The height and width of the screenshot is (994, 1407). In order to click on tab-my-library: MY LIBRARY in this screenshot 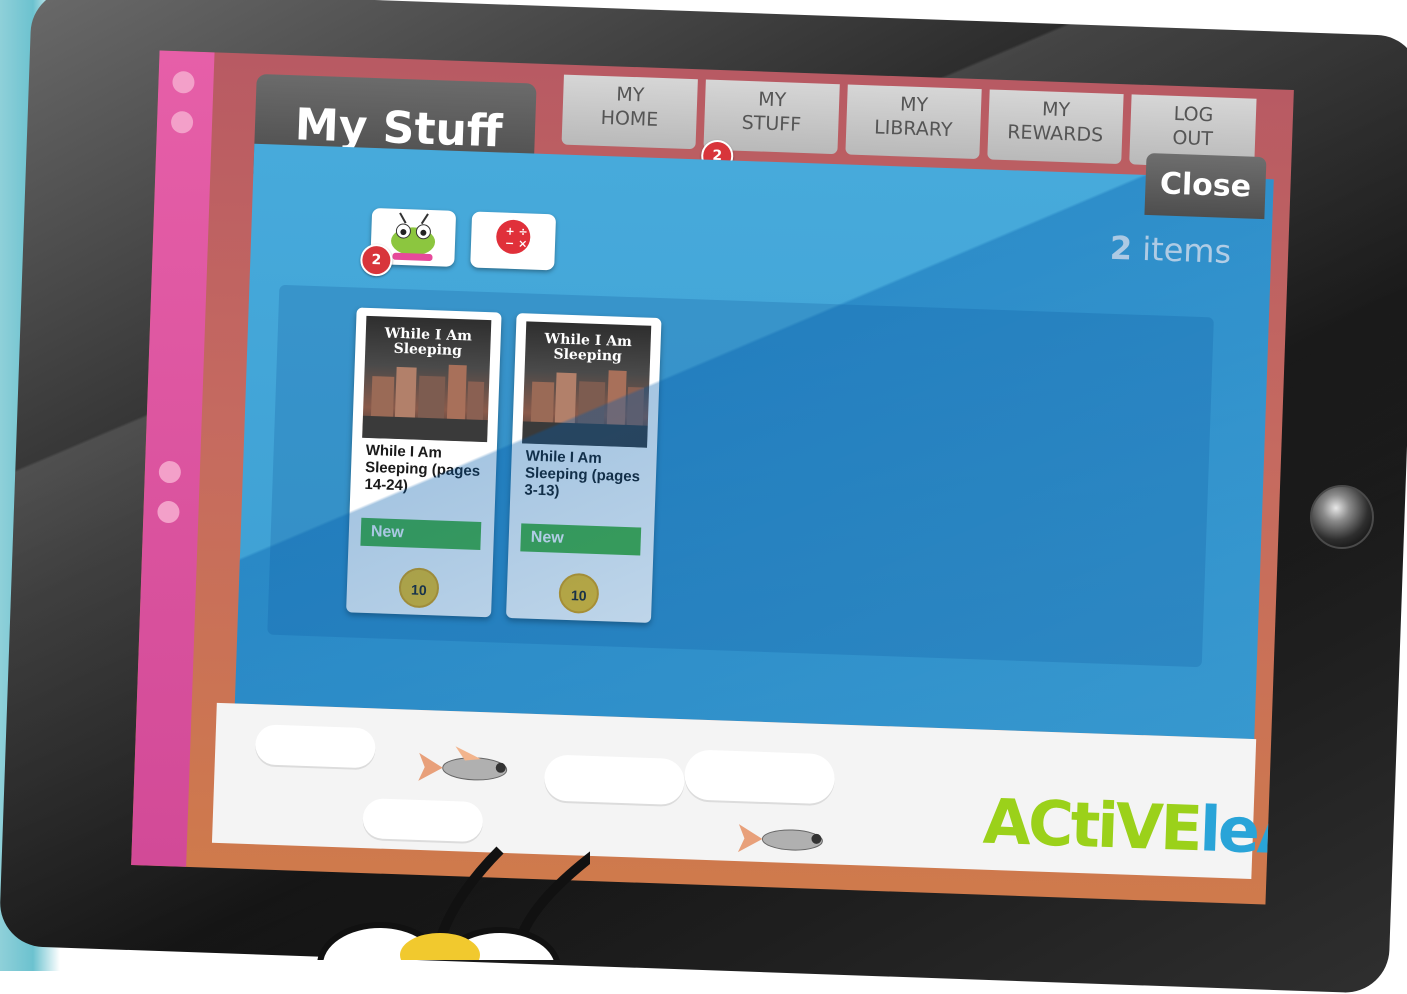, I will do `click(913, 122)`.